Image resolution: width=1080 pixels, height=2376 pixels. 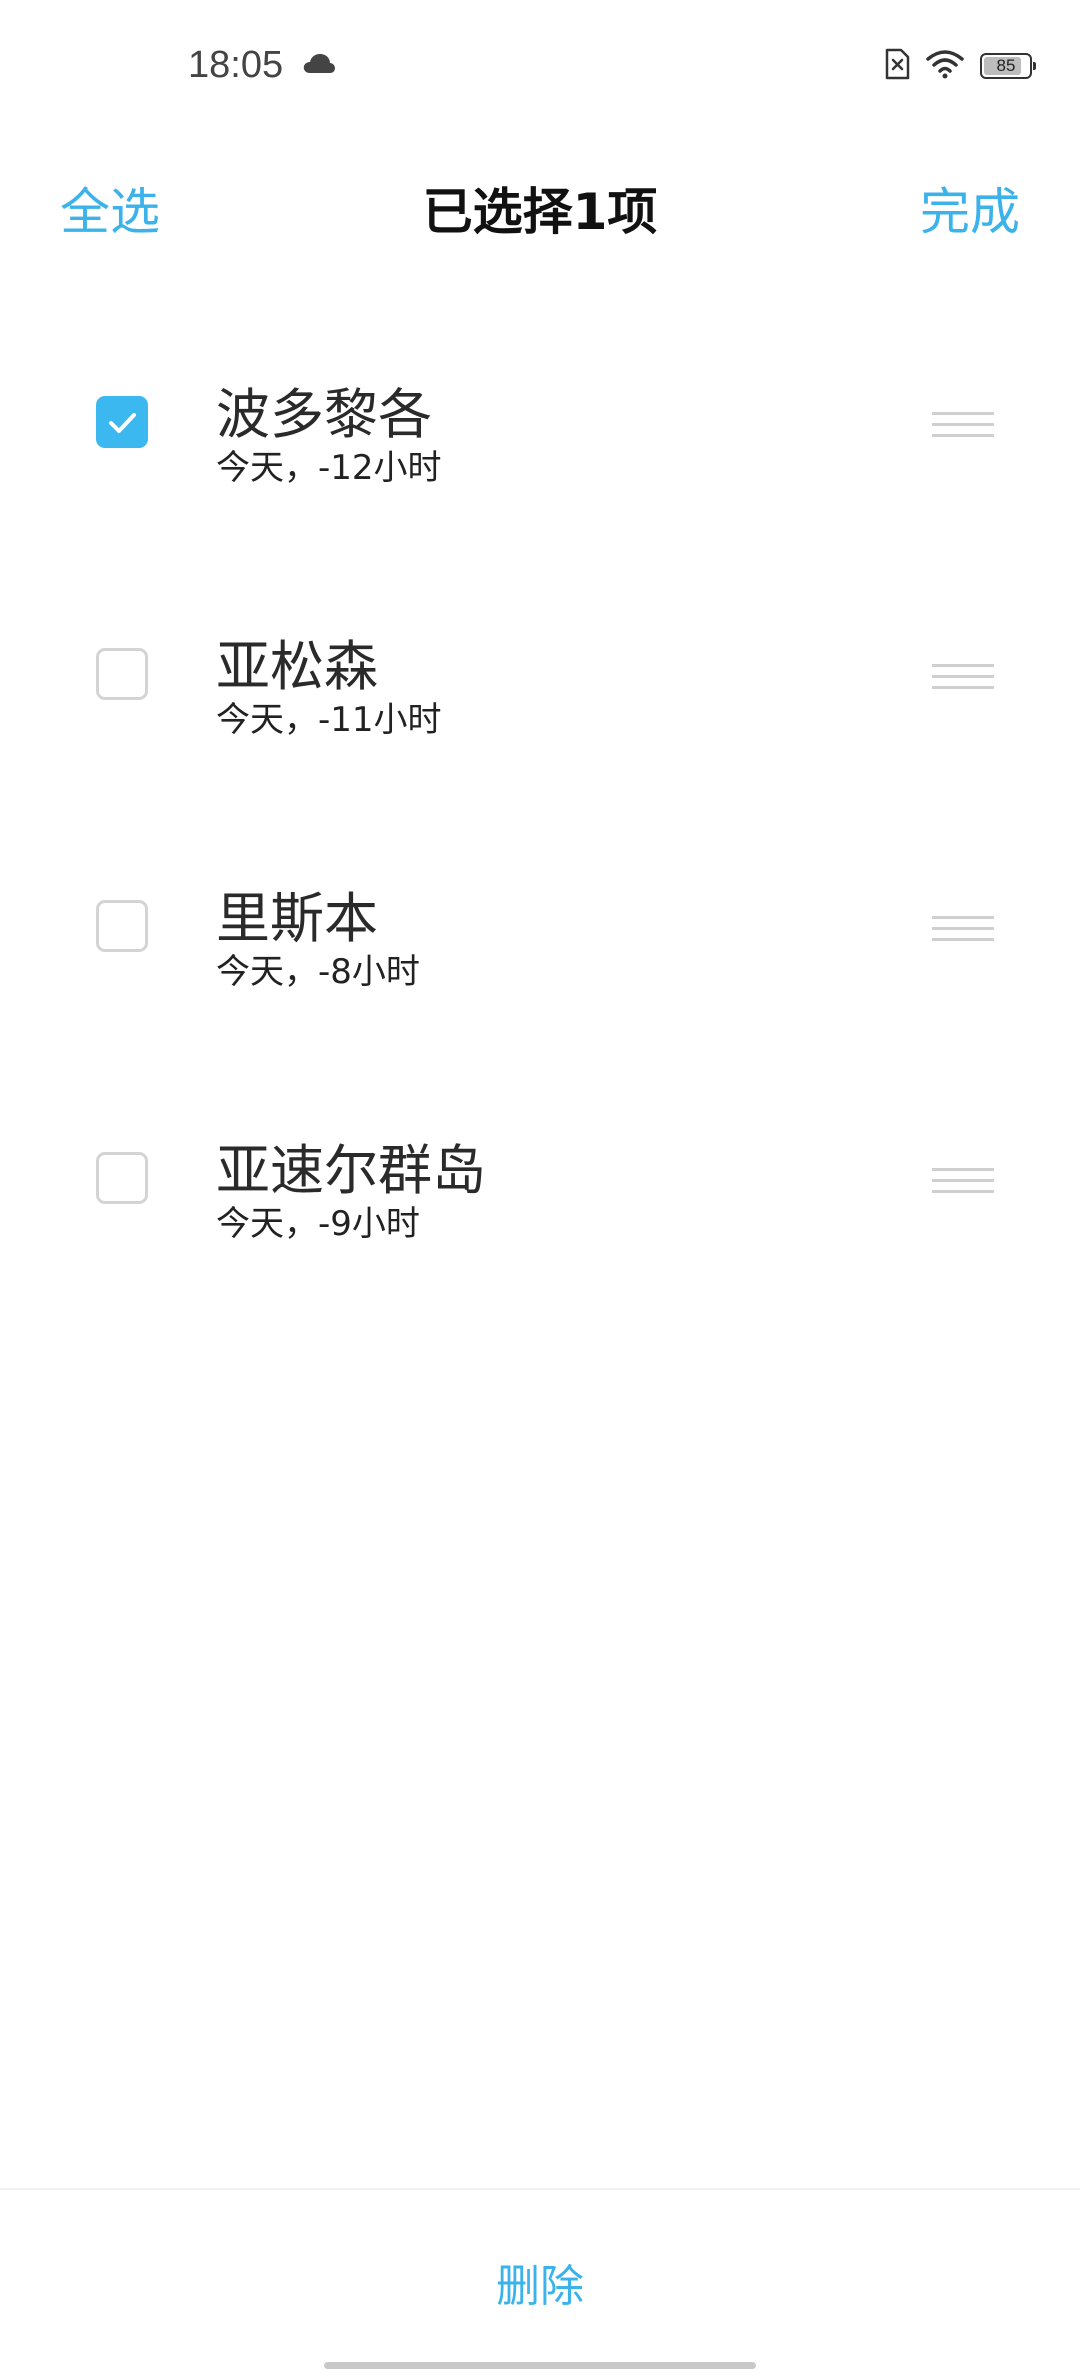 What do you see at coordinates (329, 720) in the screenshot?
I see `time-offset: 今天，-11小时` at bounding box center [329, 720].